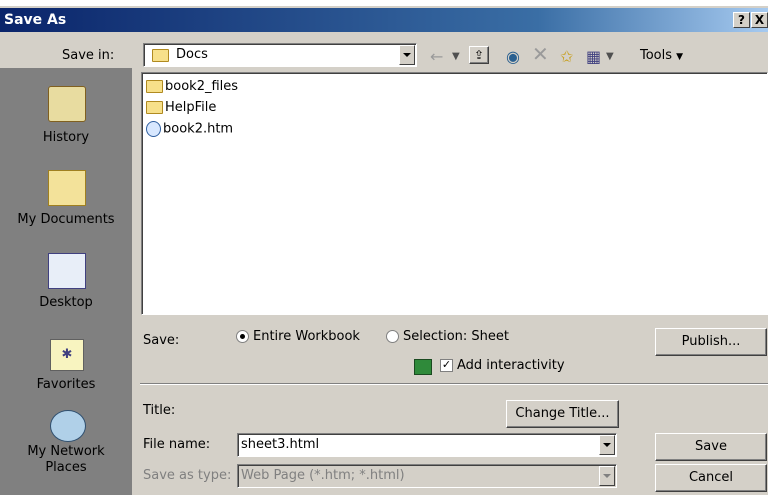 This screenshot has width=768, height=495. What do you see at coordinates (67, 104) in the screenshot?
I see `history-icon` at bounding box center [67, 104].